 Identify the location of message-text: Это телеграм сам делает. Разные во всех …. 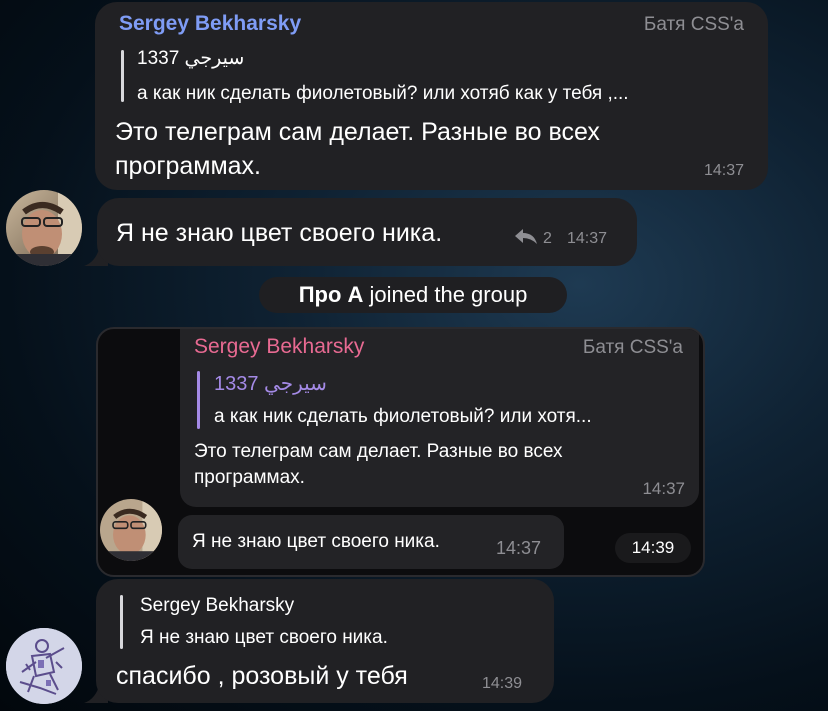
(357, 149).